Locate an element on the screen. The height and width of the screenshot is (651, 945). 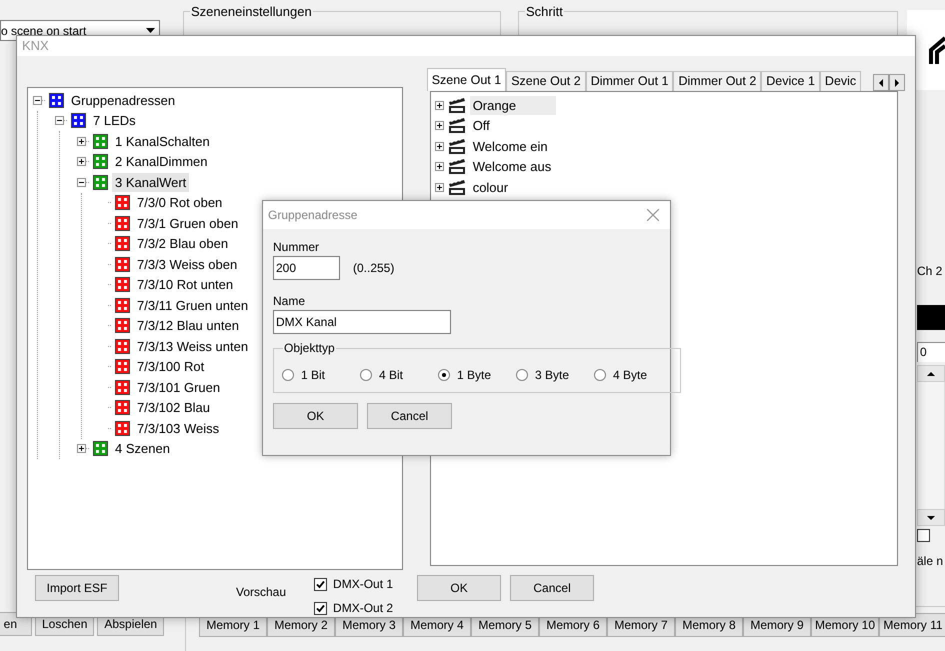
tree-item: 7/3/11 Gruen unten is located at coordinates (193, 305).